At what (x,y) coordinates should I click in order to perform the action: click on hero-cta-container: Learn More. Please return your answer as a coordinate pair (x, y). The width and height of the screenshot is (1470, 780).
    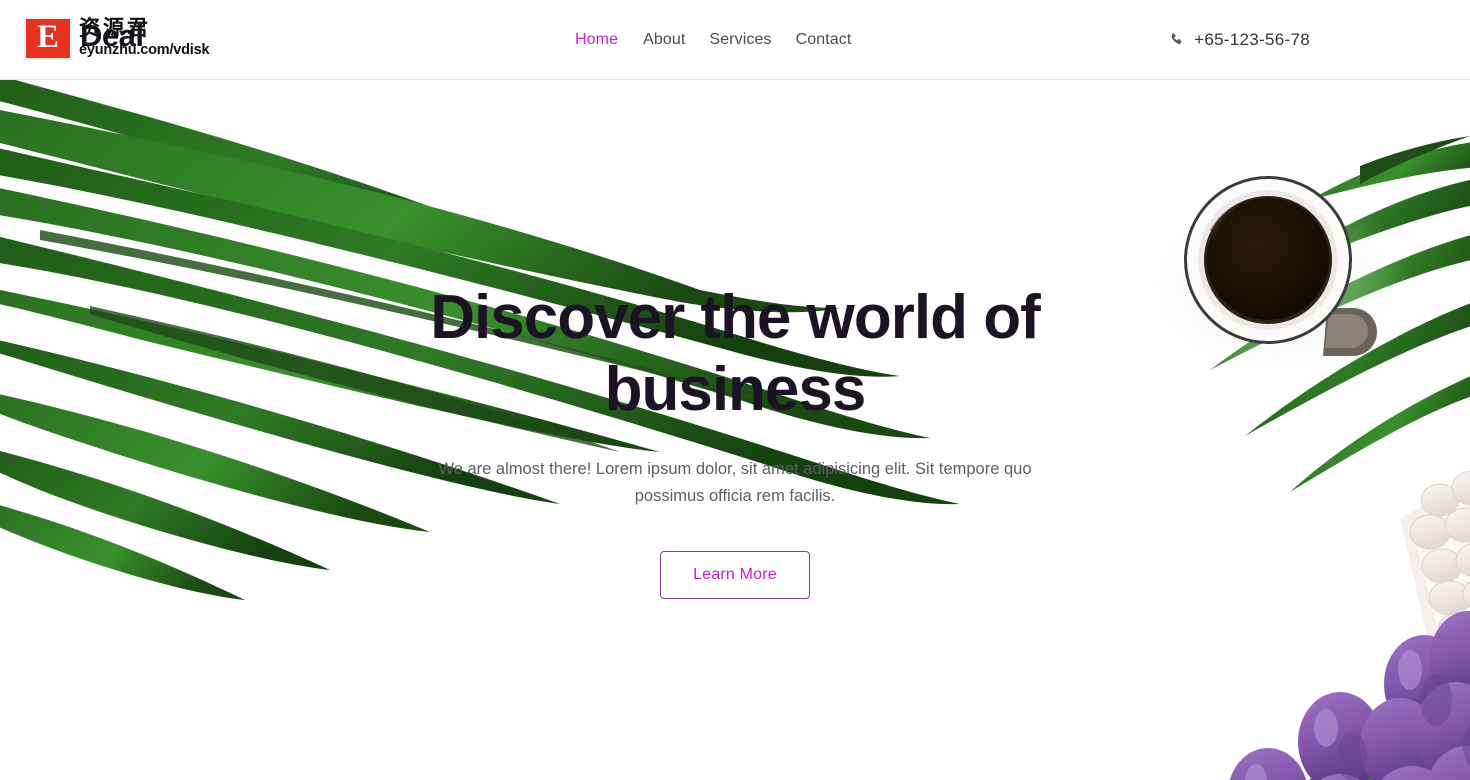
    Looking at the image, I should click on (735, 575).